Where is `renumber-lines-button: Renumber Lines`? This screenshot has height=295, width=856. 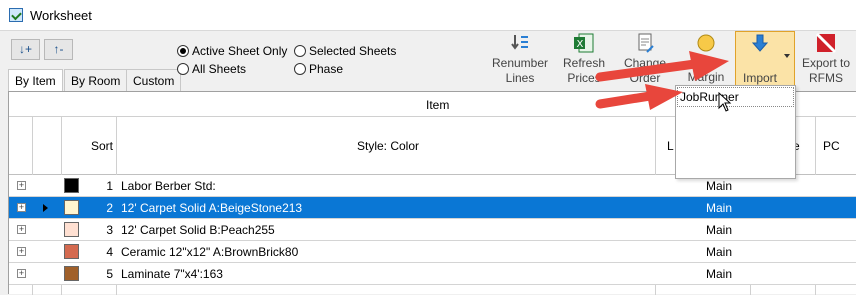 renumber-lines-button: Renumber Lines is located at coordinates (520, 60).